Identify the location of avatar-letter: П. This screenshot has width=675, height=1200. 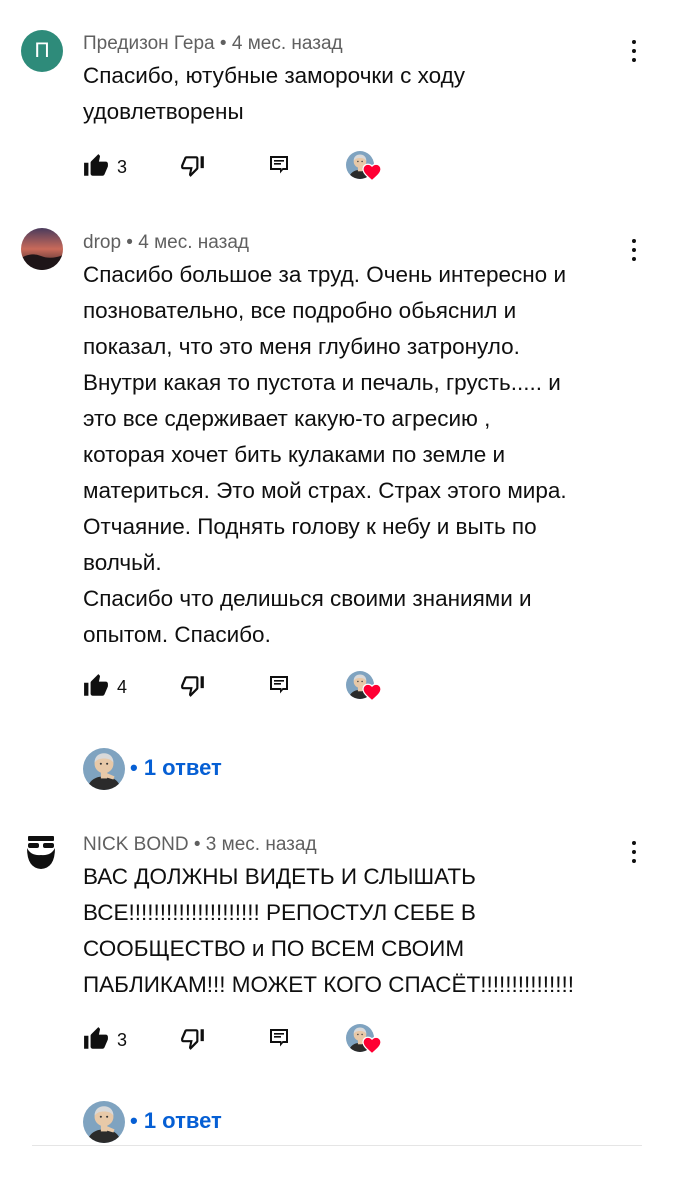
(42, 50).